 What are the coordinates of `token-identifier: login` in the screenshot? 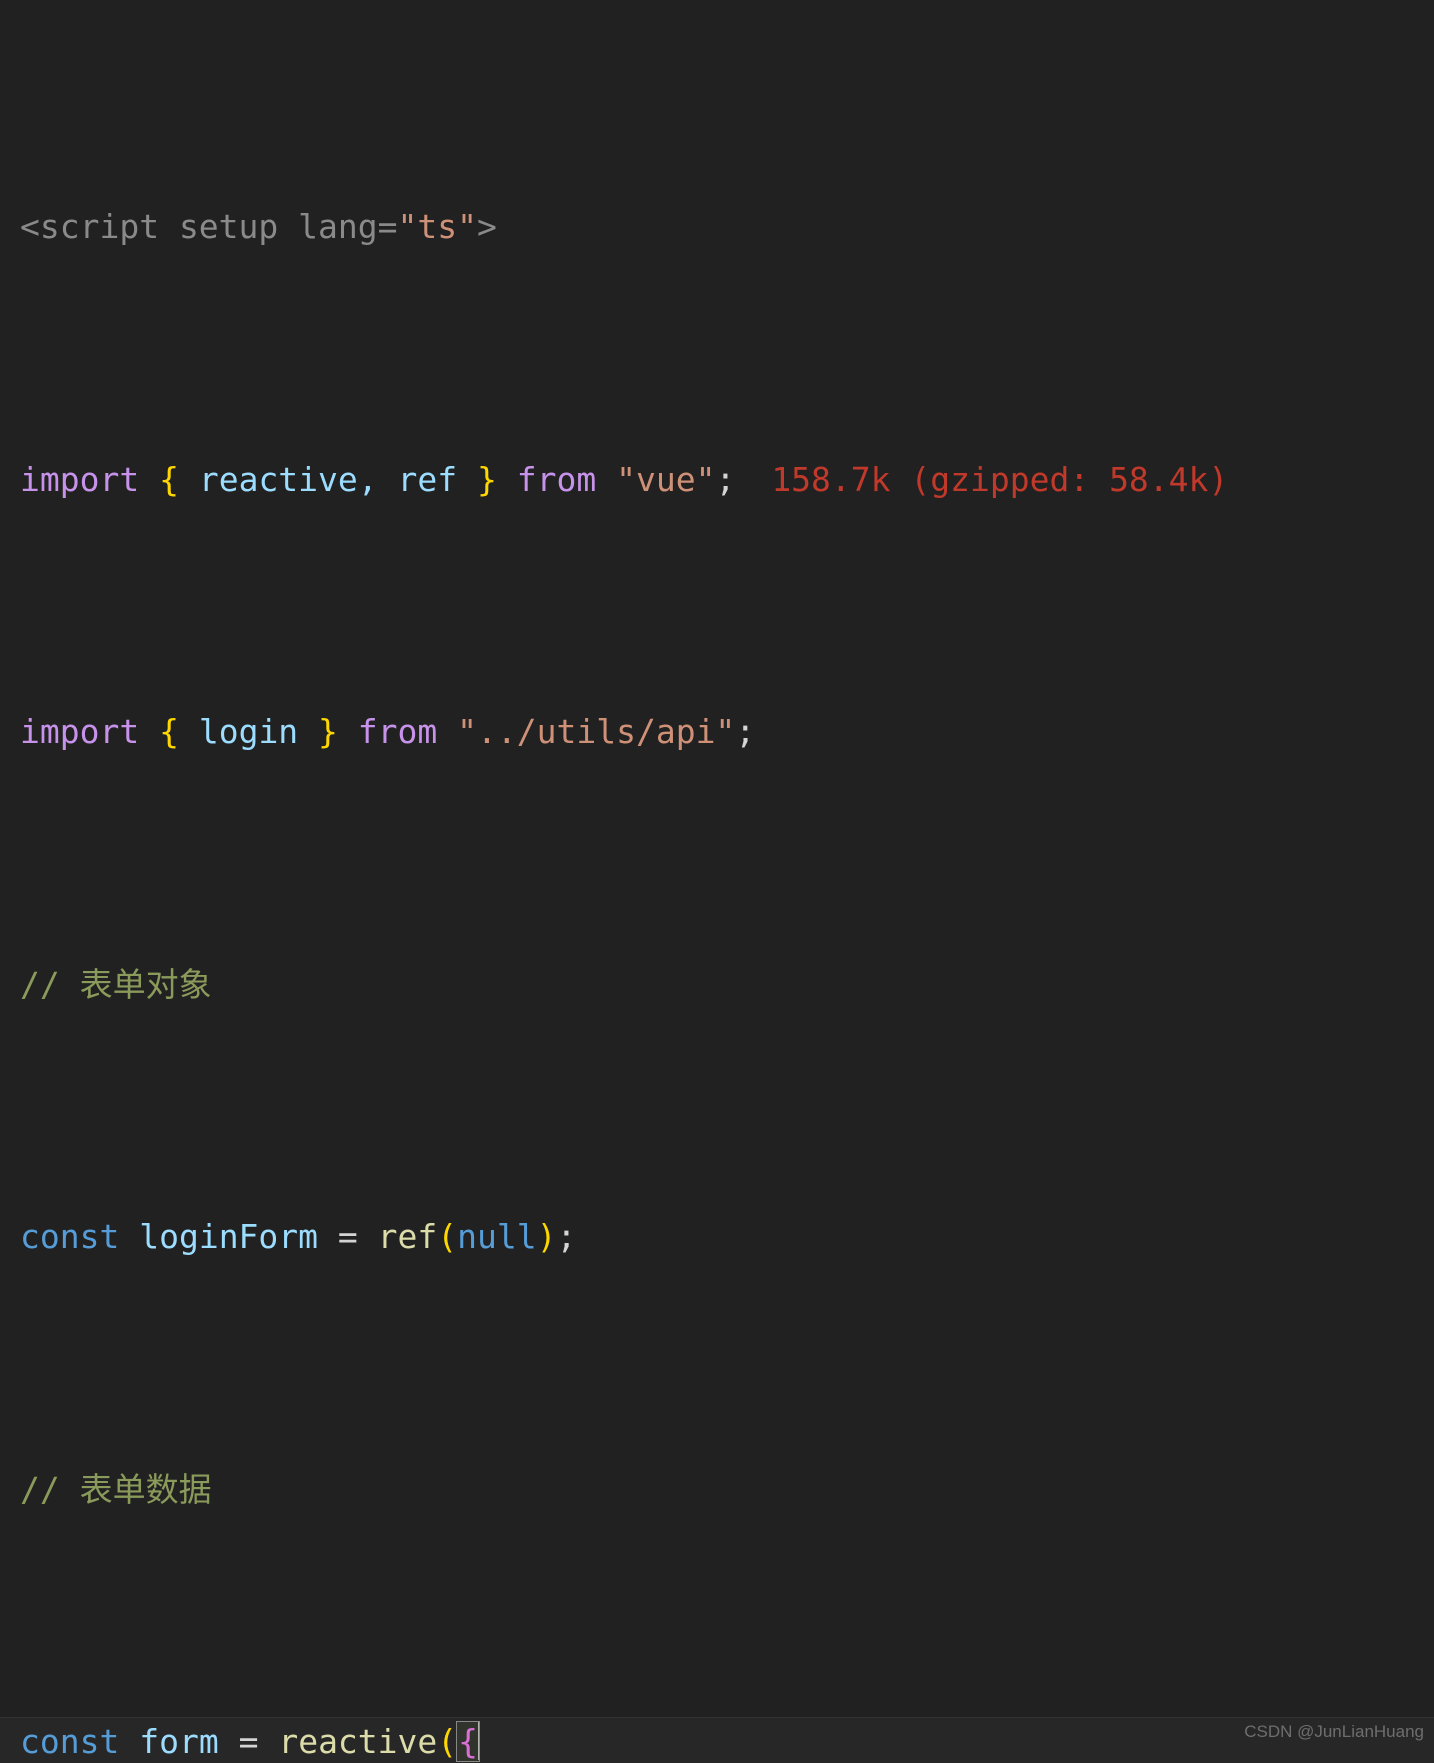 It's located at (248, 731).